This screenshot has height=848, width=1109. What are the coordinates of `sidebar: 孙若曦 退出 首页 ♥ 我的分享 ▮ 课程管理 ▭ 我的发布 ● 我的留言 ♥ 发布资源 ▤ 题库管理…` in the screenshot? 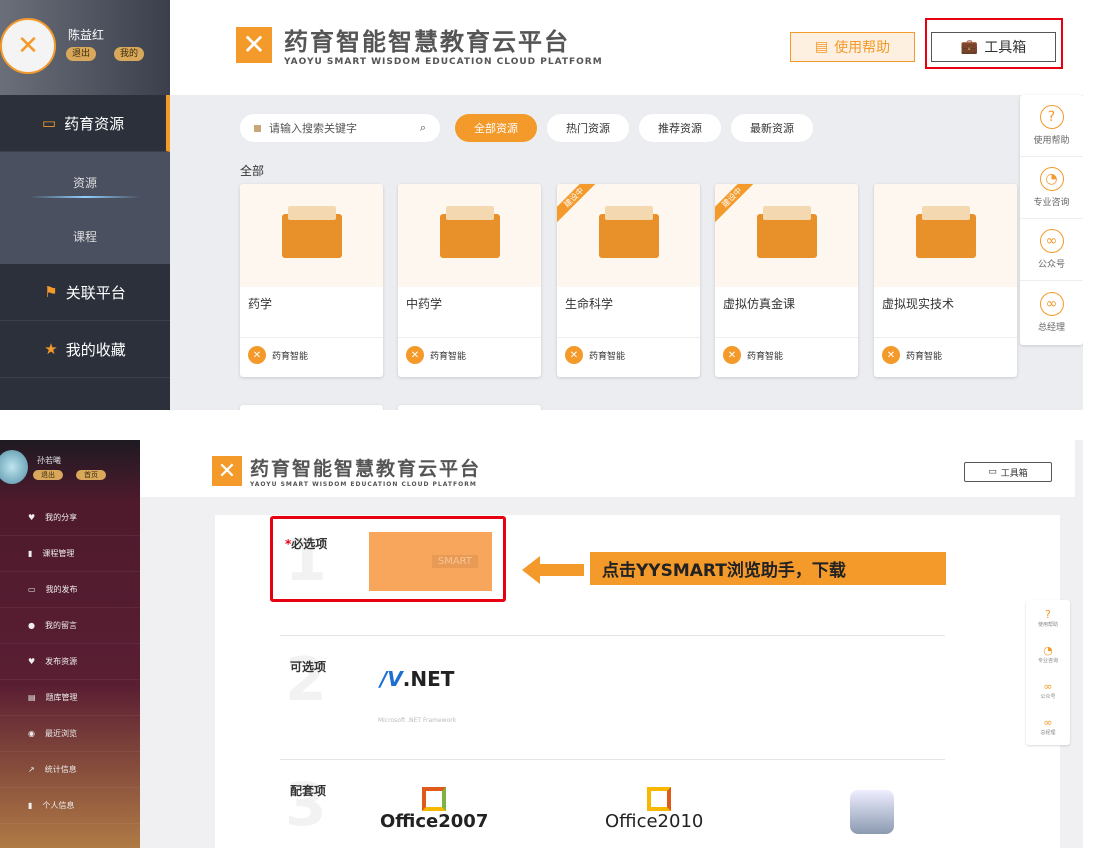 It's located at (70, 644).